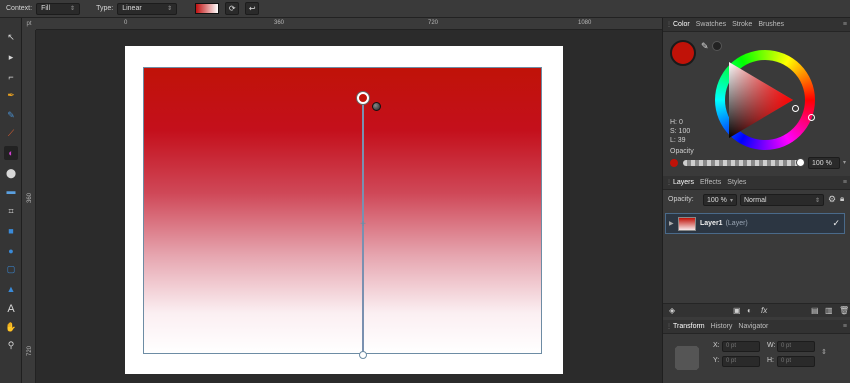 The image size is (850, 383). I want to click on tab-brushes: Brushes, so click(771, 24).